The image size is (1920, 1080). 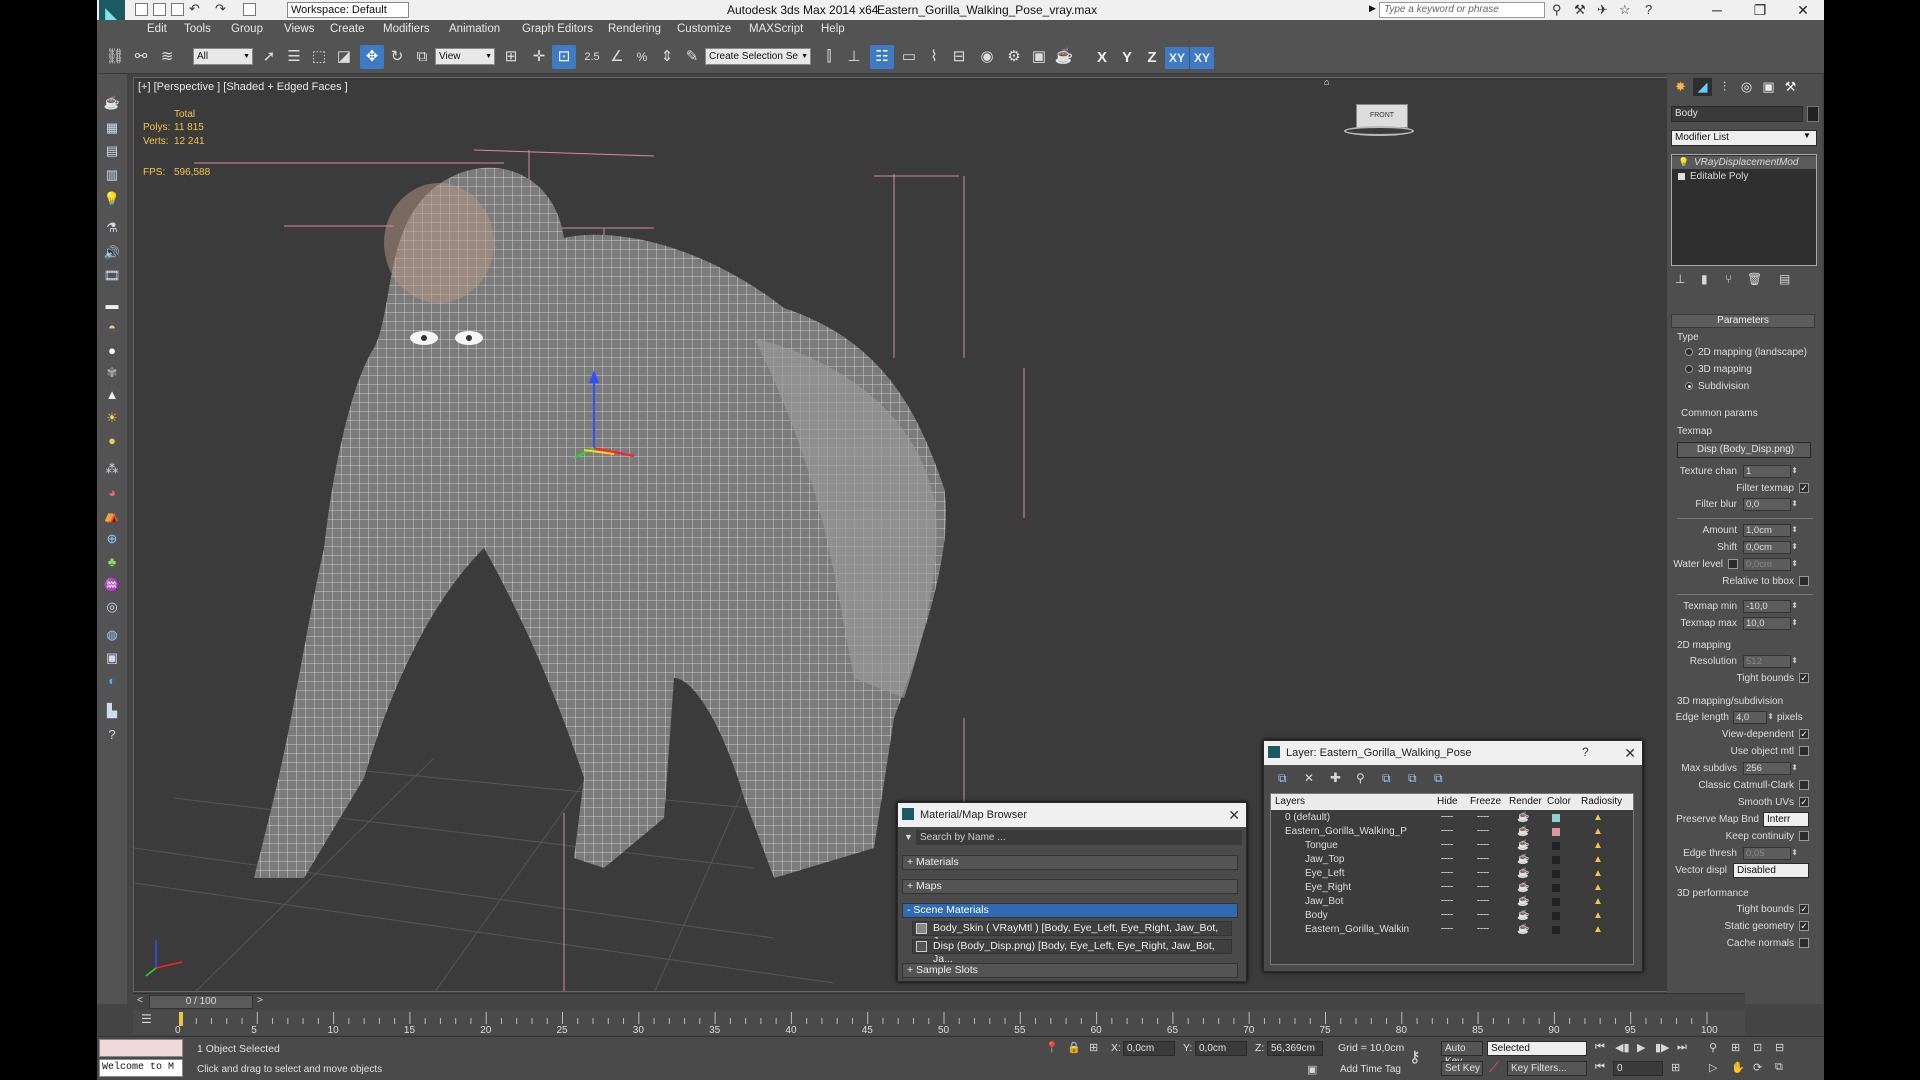 What do you see at coordinates (1074, 1047) in the screenshot?
I see `lock-selection-icon: 🔒` at bounding box center [1074, 1047].